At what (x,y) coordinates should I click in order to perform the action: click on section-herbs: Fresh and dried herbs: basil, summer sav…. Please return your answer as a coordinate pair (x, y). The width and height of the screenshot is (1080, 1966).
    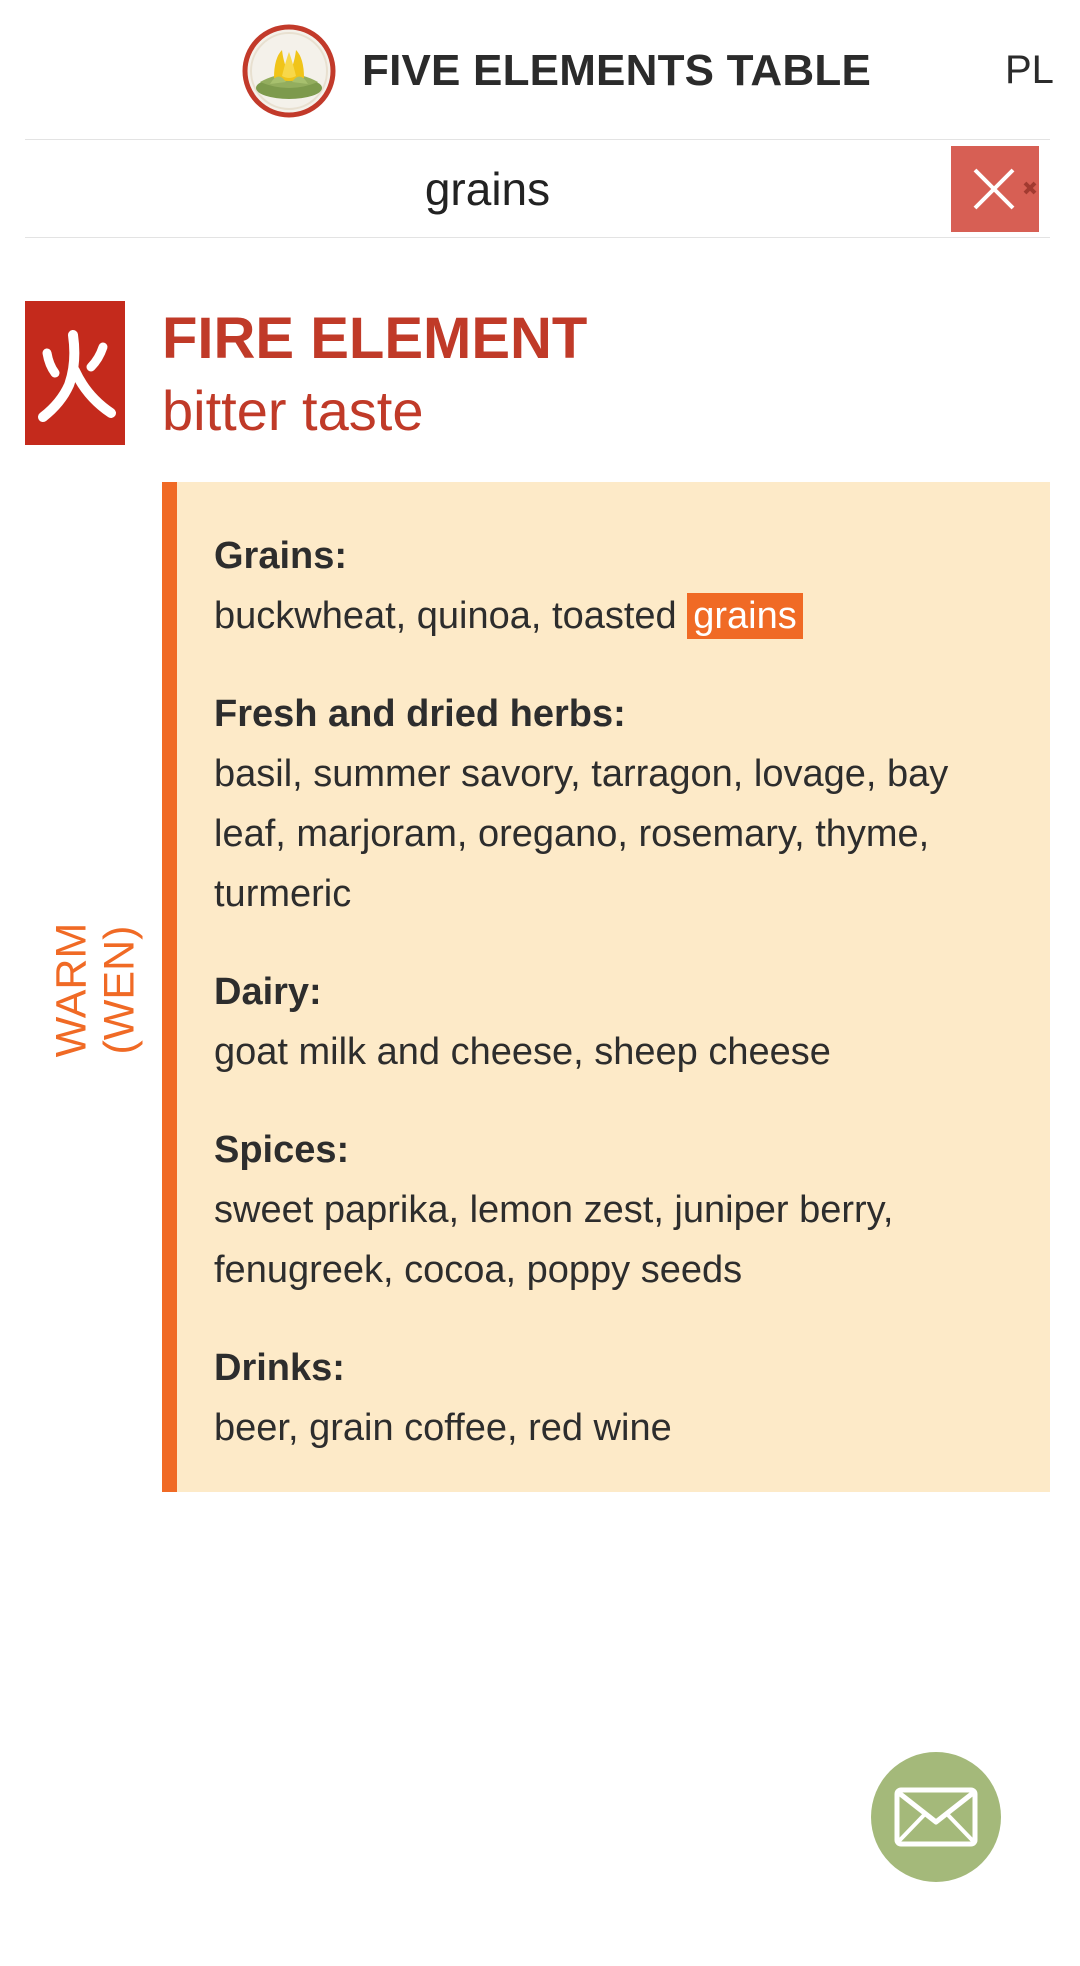
    Looking at the image, I should click on (622, 804).